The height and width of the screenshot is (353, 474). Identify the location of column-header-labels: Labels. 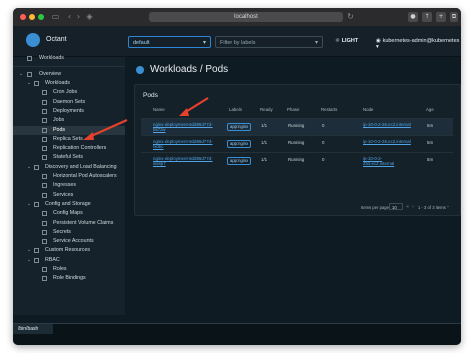
(235, 109).